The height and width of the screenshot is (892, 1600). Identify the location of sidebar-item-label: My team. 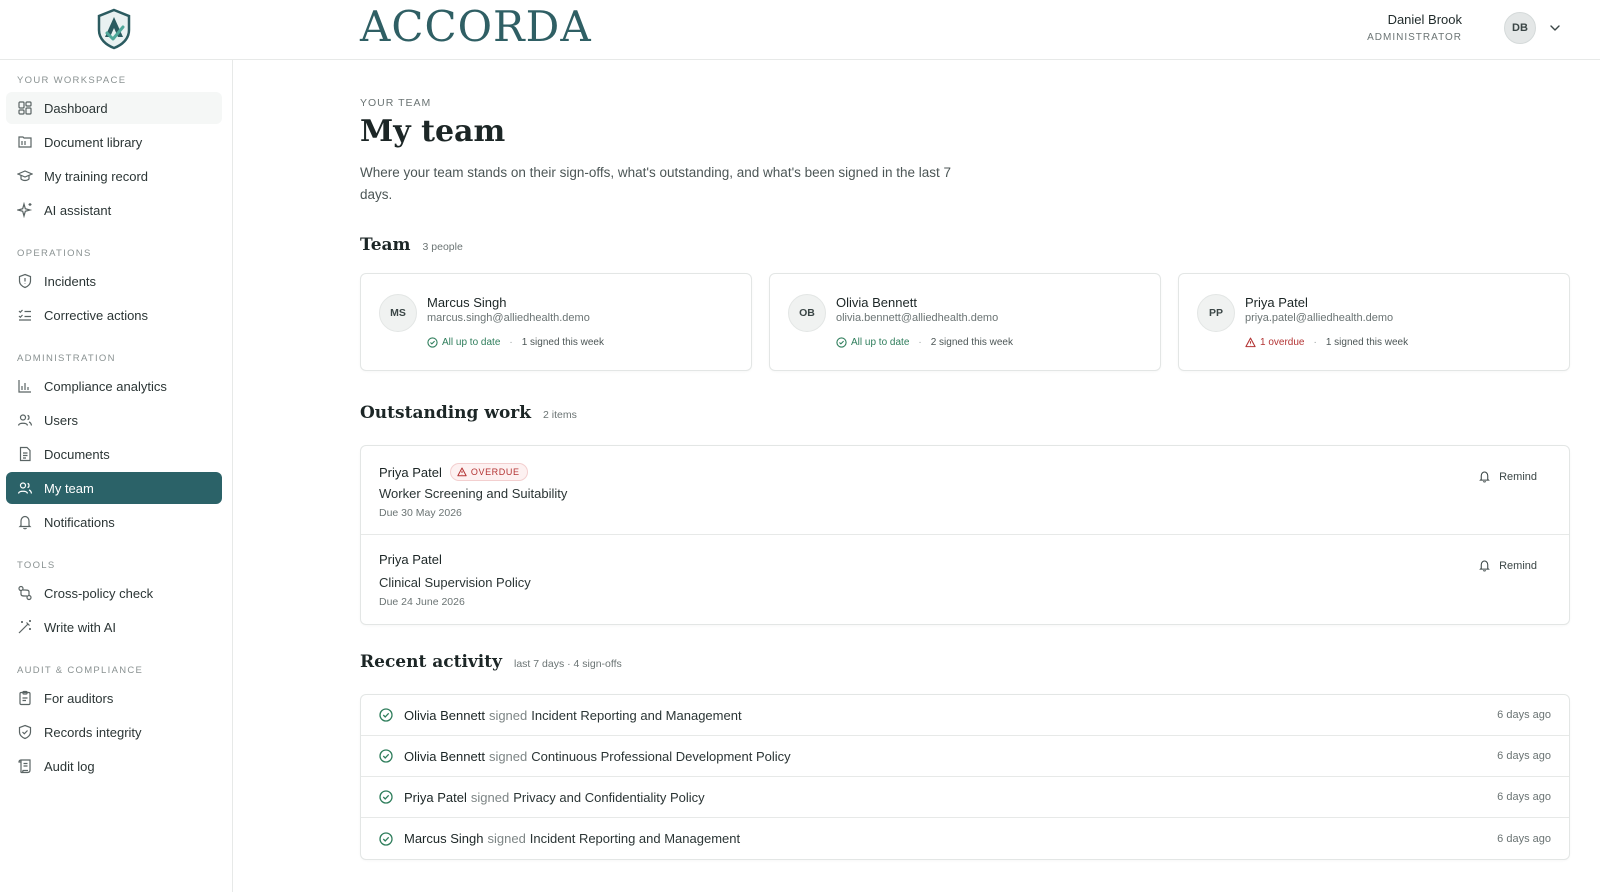
(69, 488).